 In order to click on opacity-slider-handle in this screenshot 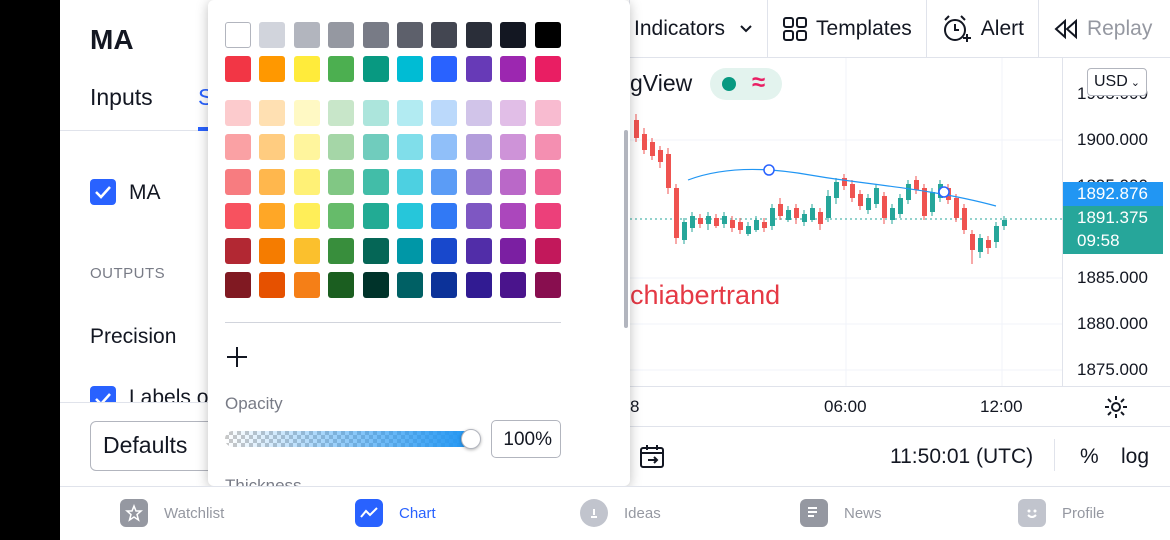, I will do `click(471, 439)`.